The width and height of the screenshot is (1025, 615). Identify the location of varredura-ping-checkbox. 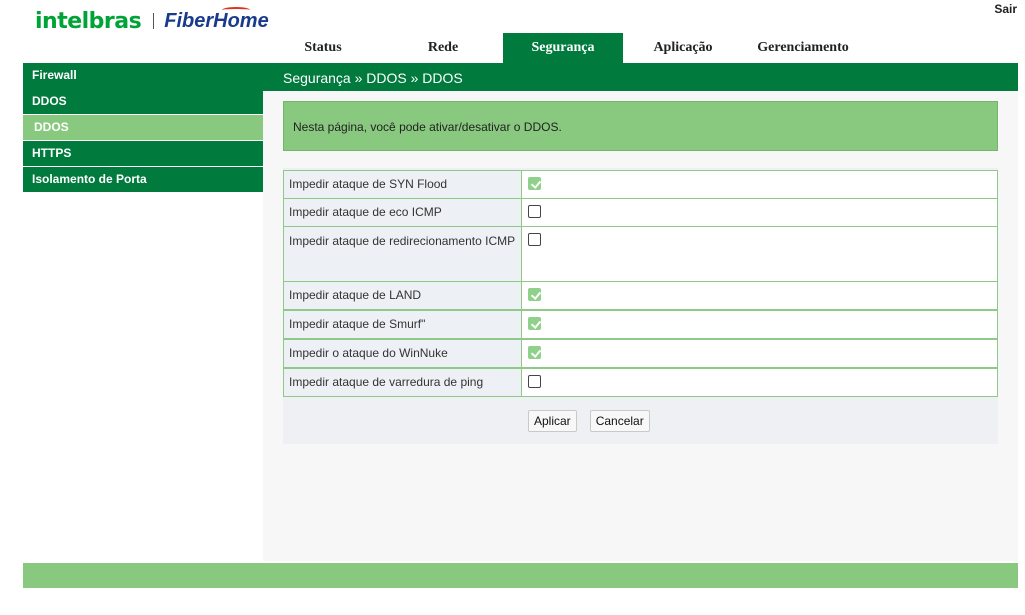
(534, 381).